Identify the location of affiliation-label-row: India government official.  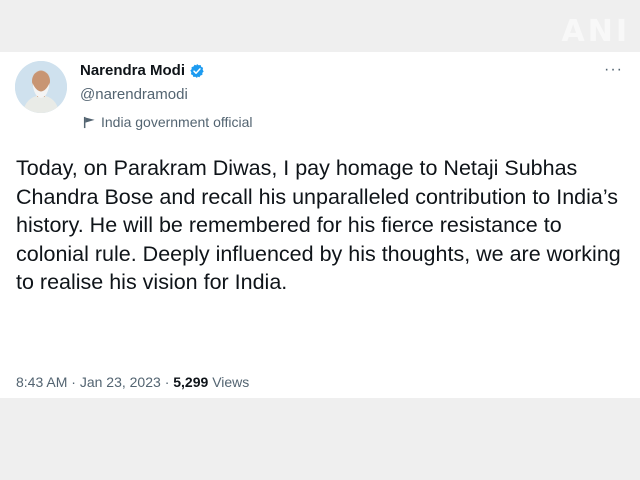
(168, 122).